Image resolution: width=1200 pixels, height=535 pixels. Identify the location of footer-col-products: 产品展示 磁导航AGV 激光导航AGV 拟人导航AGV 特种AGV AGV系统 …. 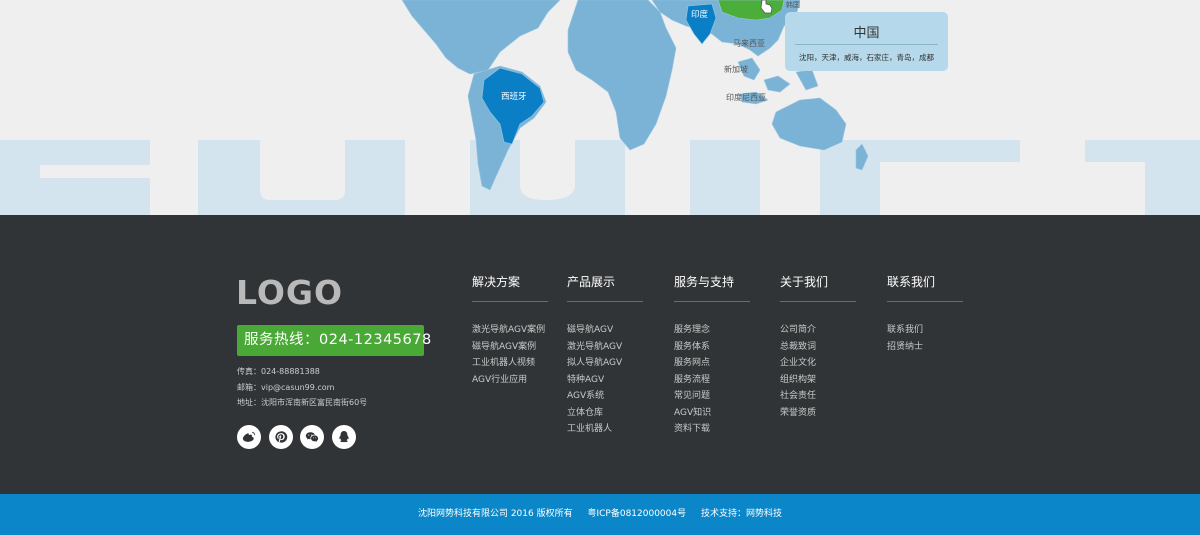
(605, 355).